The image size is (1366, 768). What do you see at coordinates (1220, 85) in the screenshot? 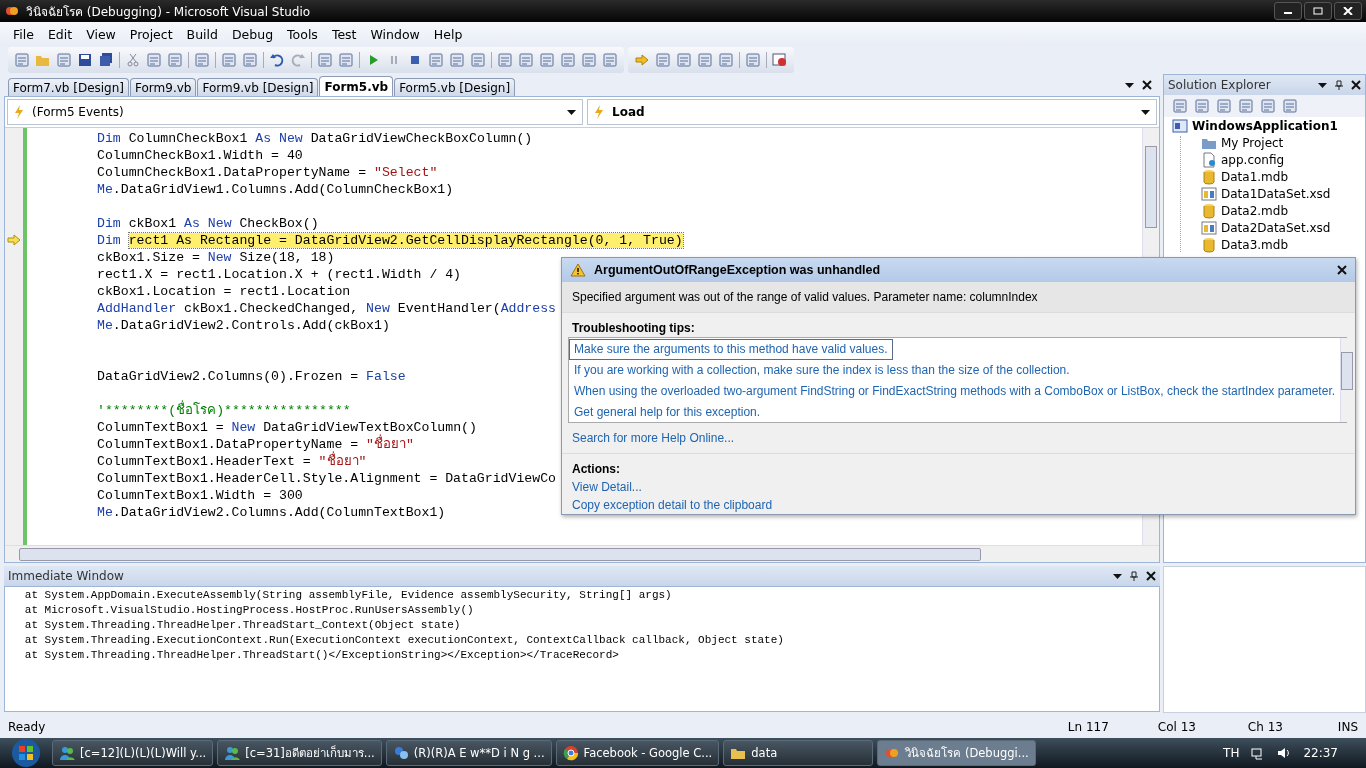
I see `panel-title: Solution Explorer` at bounding box center [1220, 85].